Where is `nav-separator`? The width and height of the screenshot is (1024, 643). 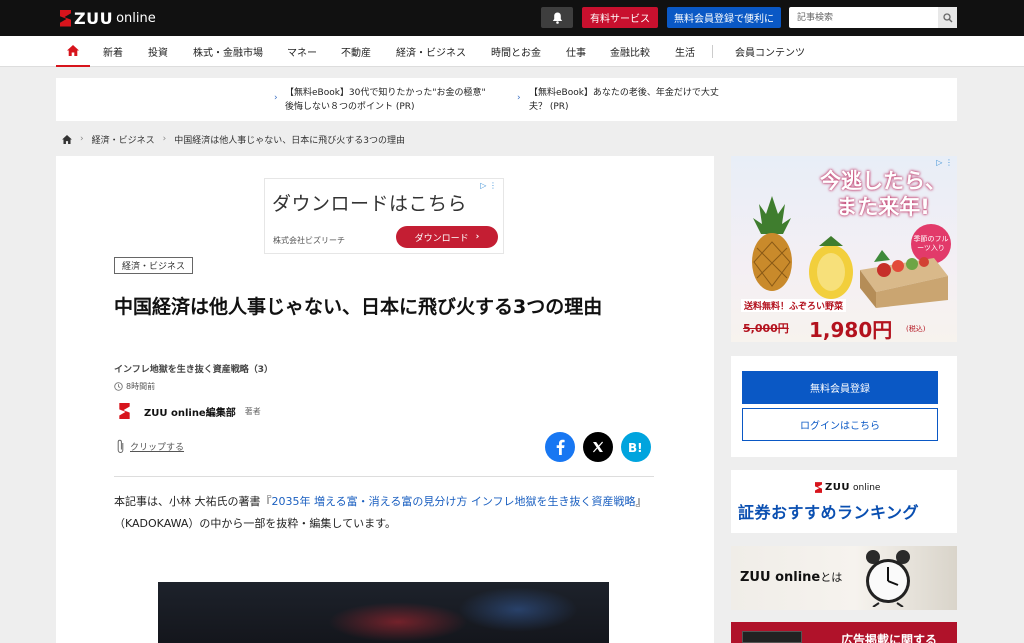 nav-separator is located at coordinates (712, 51).